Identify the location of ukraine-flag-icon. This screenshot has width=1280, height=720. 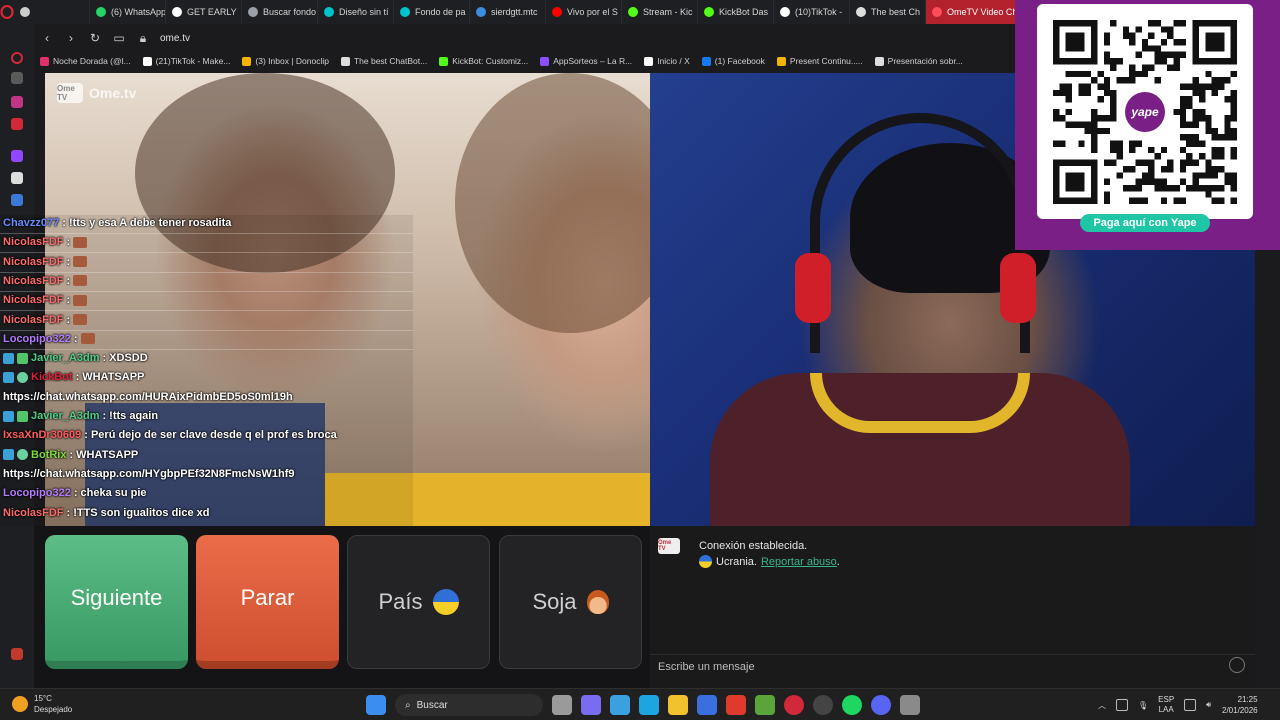
(705, 561).